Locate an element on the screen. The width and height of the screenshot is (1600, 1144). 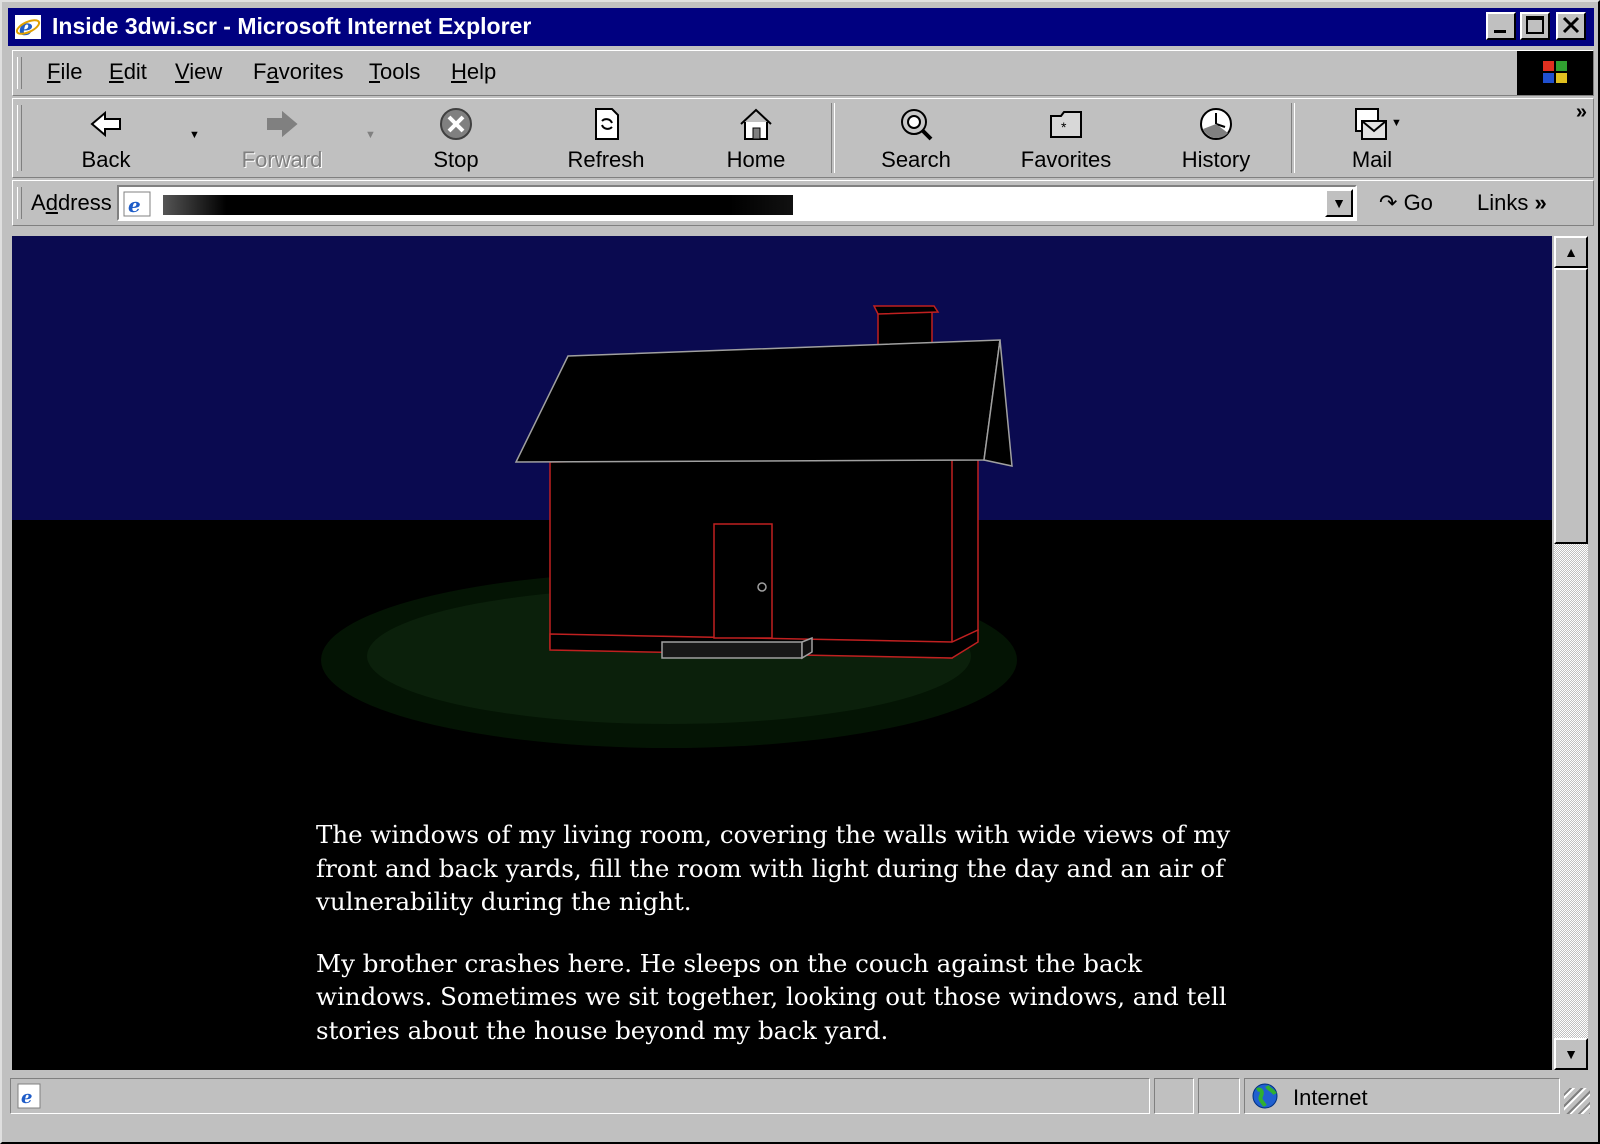
back-button: Back is located at coordinates (106, 138).